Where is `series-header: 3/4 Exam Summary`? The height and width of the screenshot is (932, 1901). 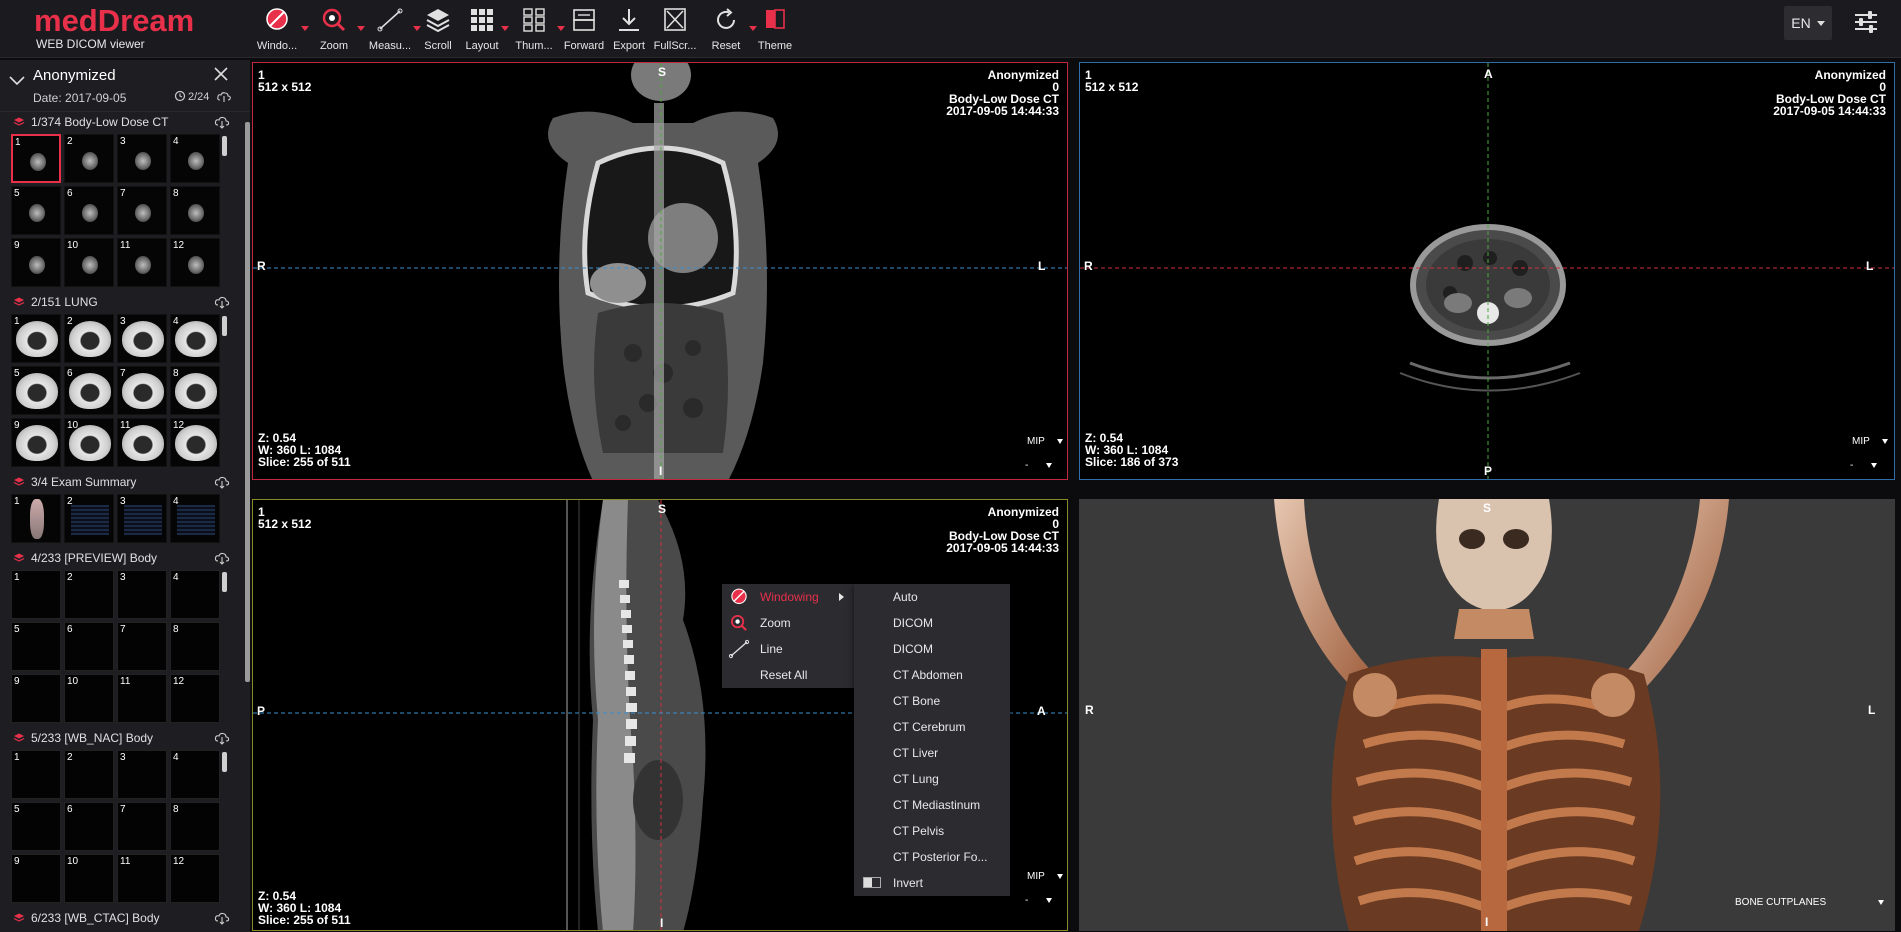 series-header: 3/4 Exam Summary is located at coordinates (125, 483).